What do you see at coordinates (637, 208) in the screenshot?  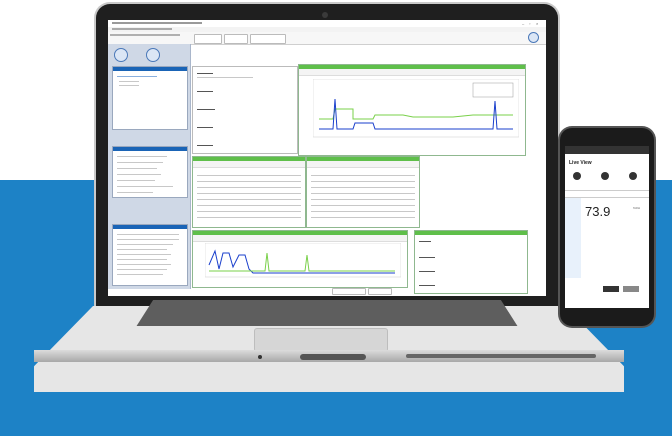 I see `phone-reading-unit: %RH` at bounding box center [637, 208].